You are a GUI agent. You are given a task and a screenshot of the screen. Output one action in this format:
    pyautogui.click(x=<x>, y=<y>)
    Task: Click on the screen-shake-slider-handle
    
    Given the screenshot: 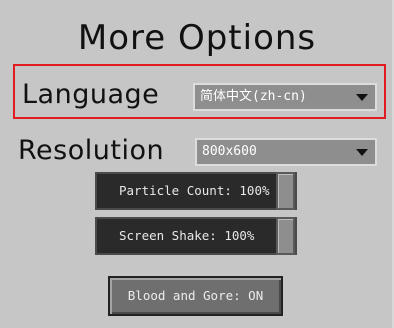 What is the action you would take?
    pyautogui.click(x=285, y=236)
    